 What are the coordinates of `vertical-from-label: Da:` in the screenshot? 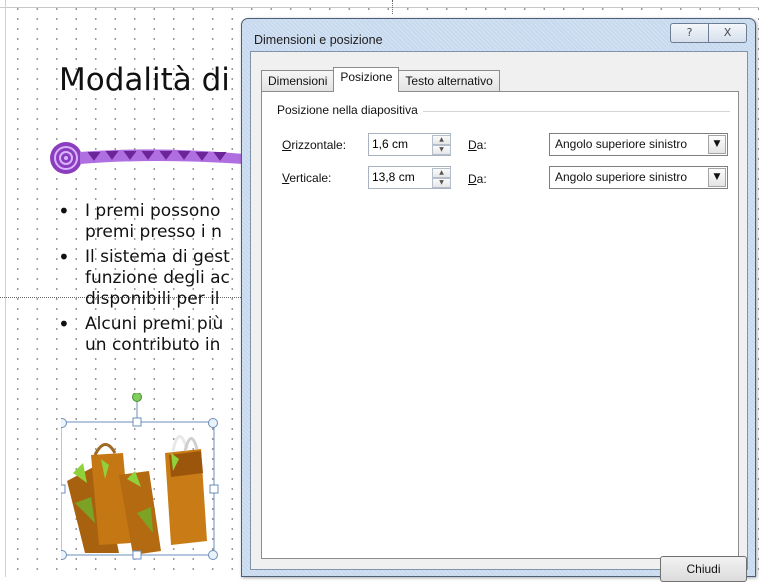 It's located at (477, 179).